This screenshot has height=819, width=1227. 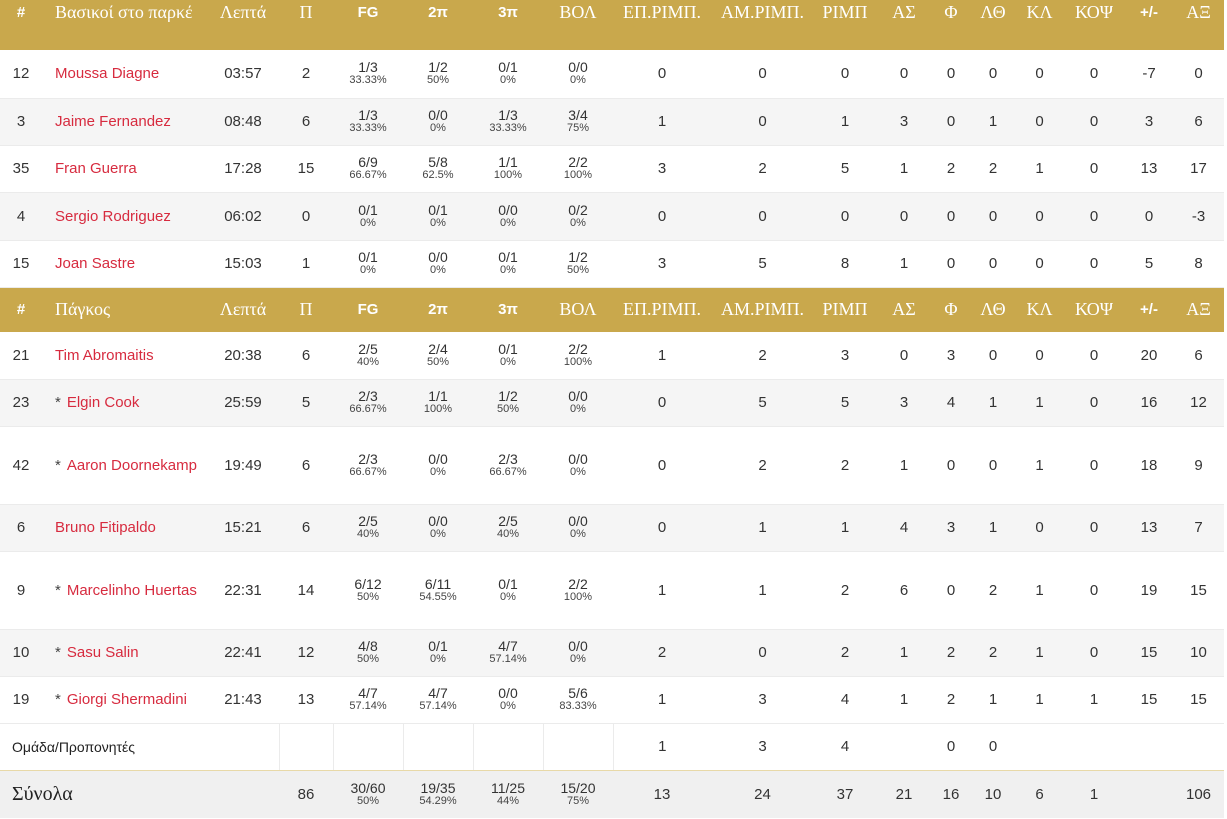 I want to click on player-name: Marcelinho Huertas, so click(x=132, y=590).